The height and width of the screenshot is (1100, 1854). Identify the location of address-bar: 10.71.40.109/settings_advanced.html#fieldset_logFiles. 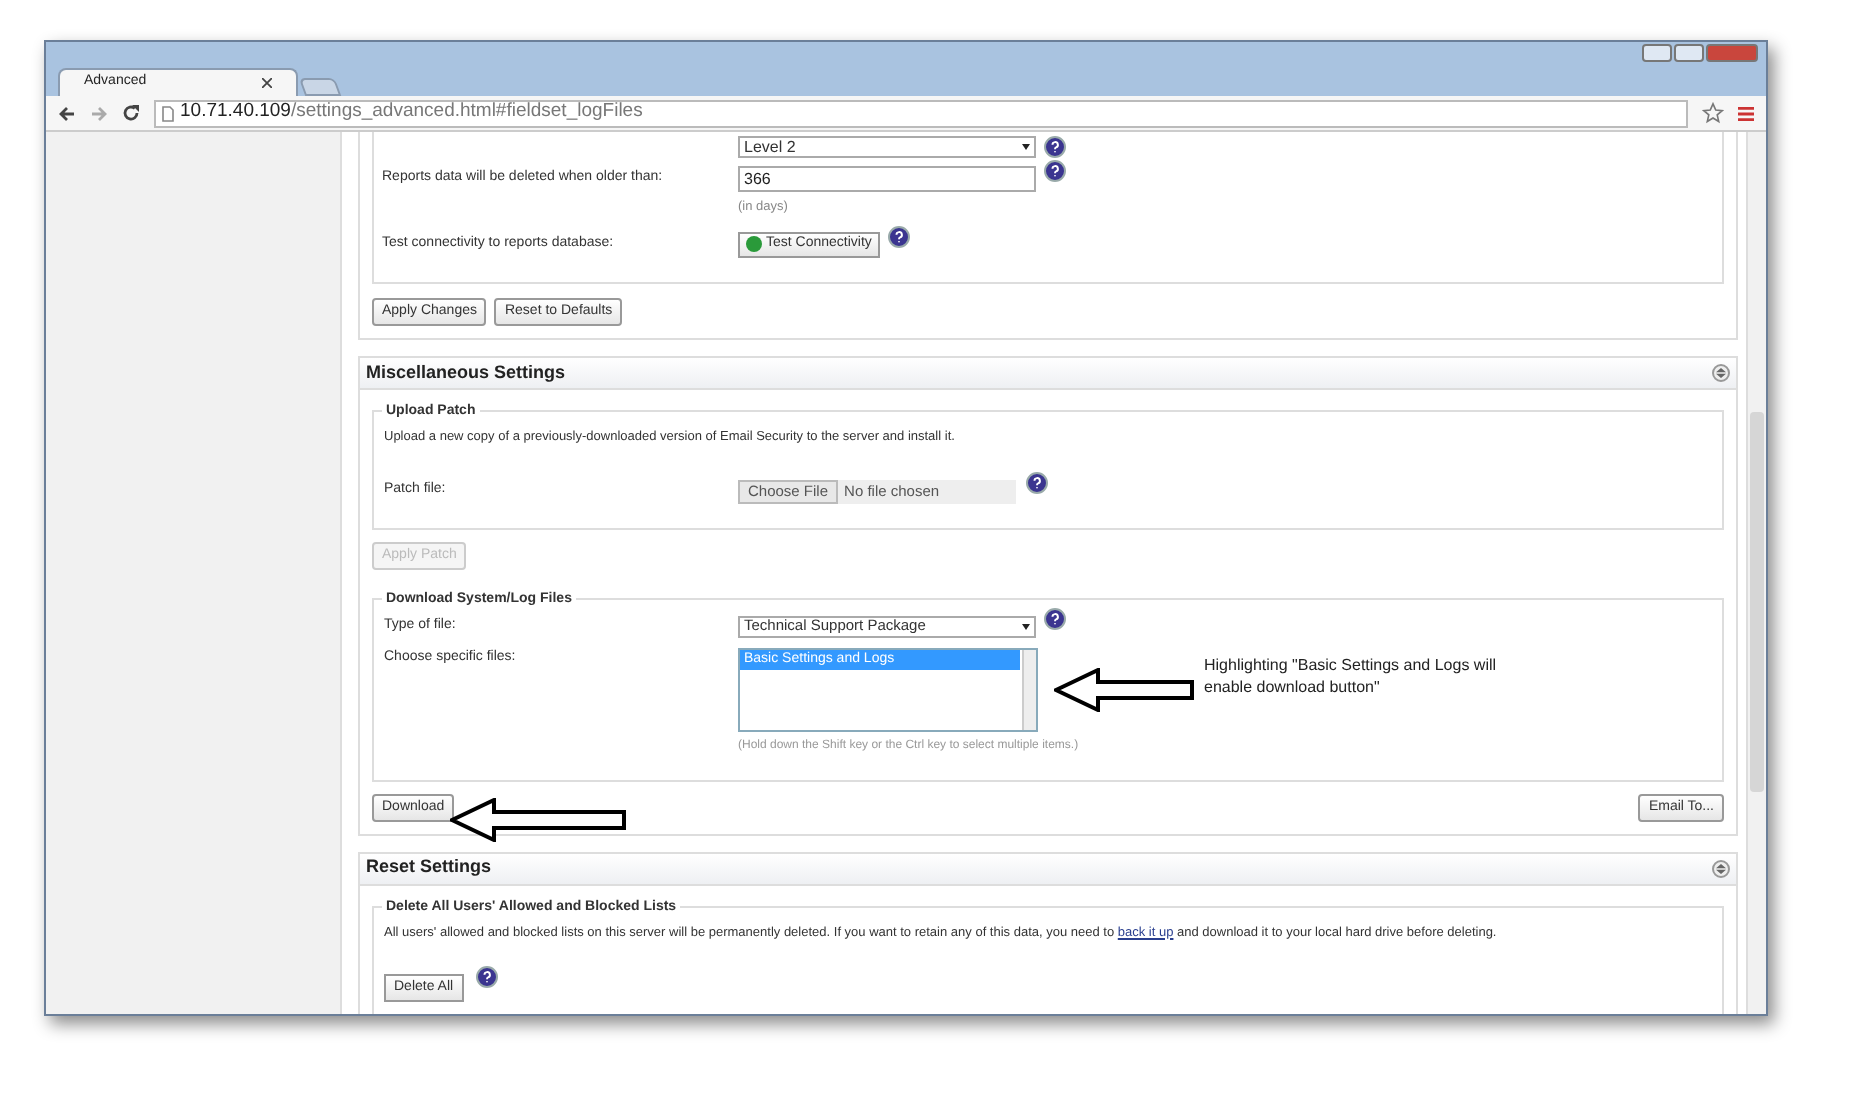
(921, 113).